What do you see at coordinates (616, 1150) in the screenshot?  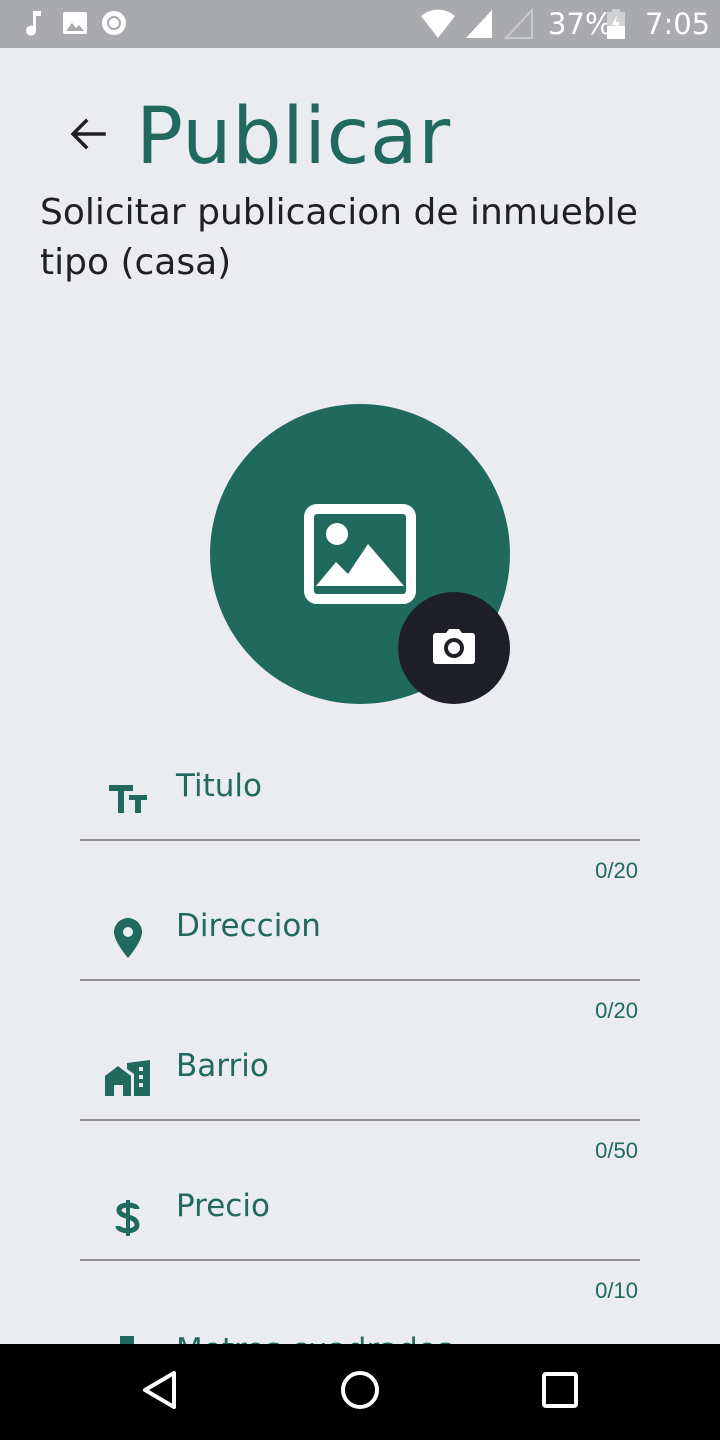 I see `neighborhood-counter: 0/50` at bounding box center [616, 1150].